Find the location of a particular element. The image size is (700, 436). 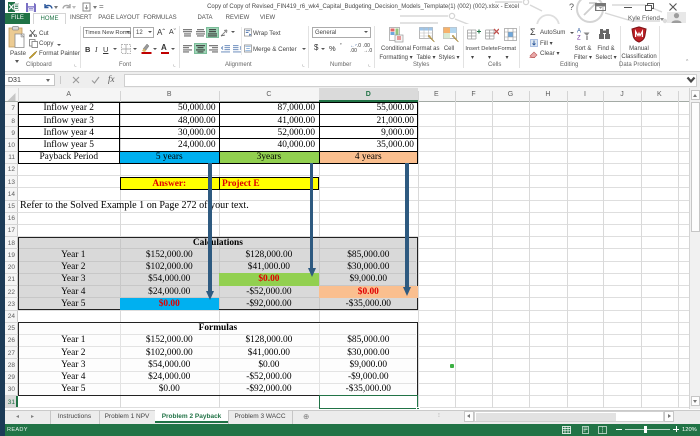

svg-text: A is located at coordinates (579, 32).